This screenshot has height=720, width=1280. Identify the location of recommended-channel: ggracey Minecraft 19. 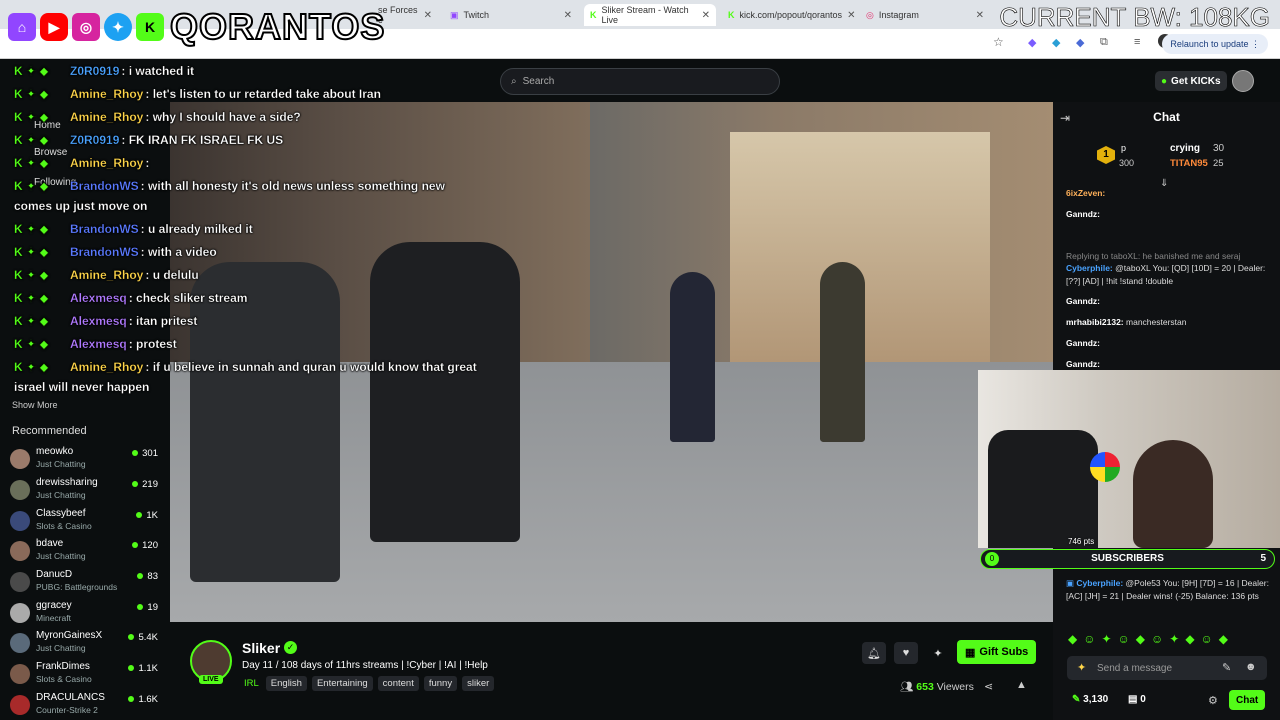
(86, 614).